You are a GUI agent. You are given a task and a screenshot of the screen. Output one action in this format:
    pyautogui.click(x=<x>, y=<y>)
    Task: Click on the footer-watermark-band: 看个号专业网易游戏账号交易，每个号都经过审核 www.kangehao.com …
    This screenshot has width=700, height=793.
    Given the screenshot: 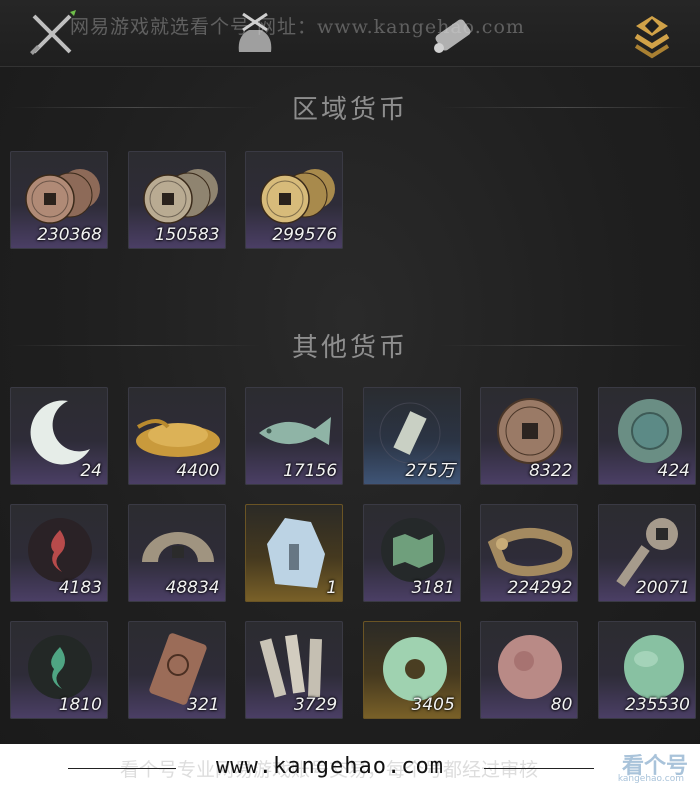 What is the action you would take?
    pyautogui.click(x=350, y=768)
    